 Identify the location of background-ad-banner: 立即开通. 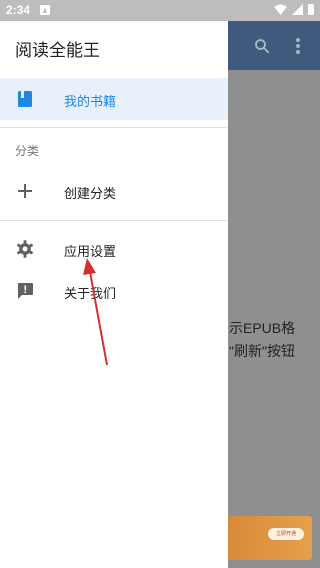
(270, 538).